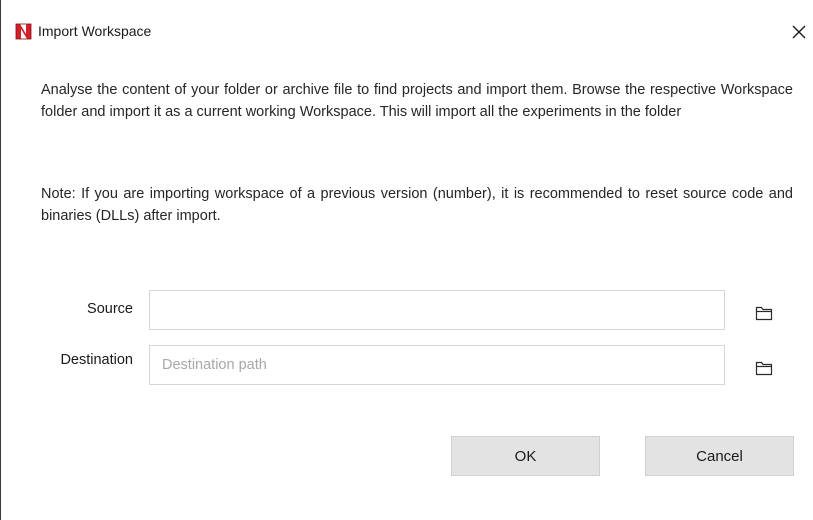 Image resolution: width=813 pixels, height=520 pixels. I want to click on source-input, so click(437, 310).